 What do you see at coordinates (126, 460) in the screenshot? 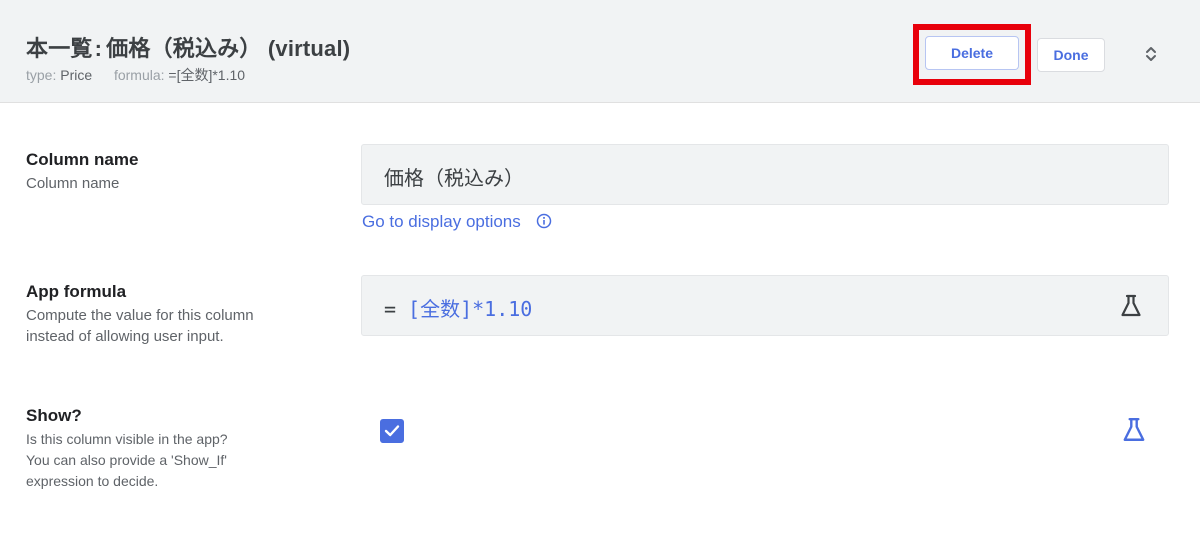
I see `show-description-2: You can also provide a 'Show_If'` at bounding box center [126, 460].